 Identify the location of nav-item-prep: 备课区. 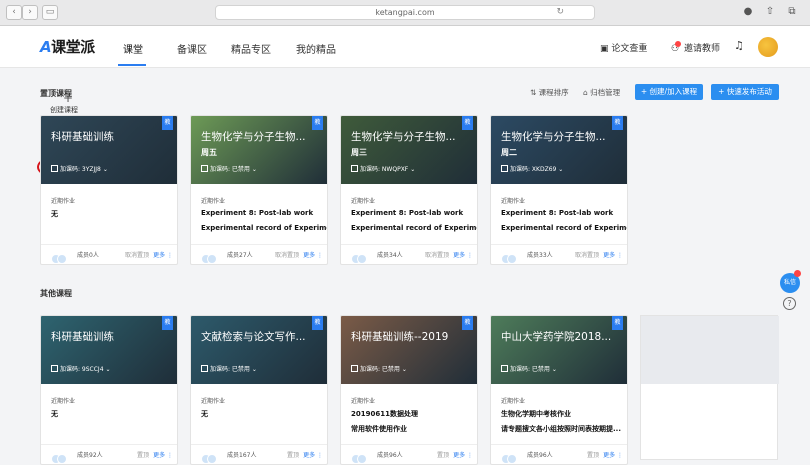
(192, 48).